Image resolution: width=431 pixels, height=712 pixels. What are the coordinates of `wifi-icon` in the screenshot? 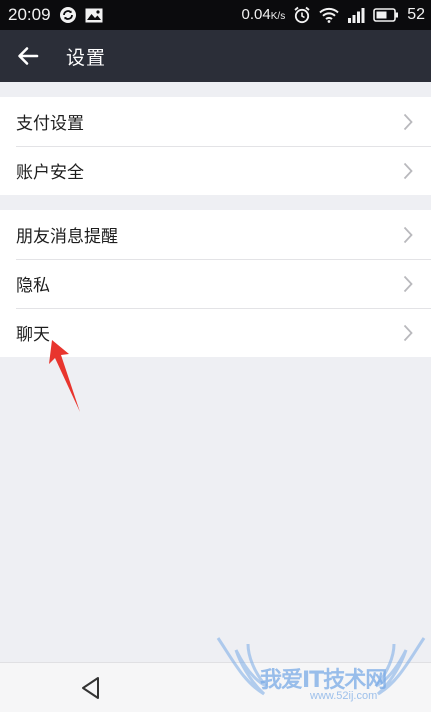 It's located at (329, 15).